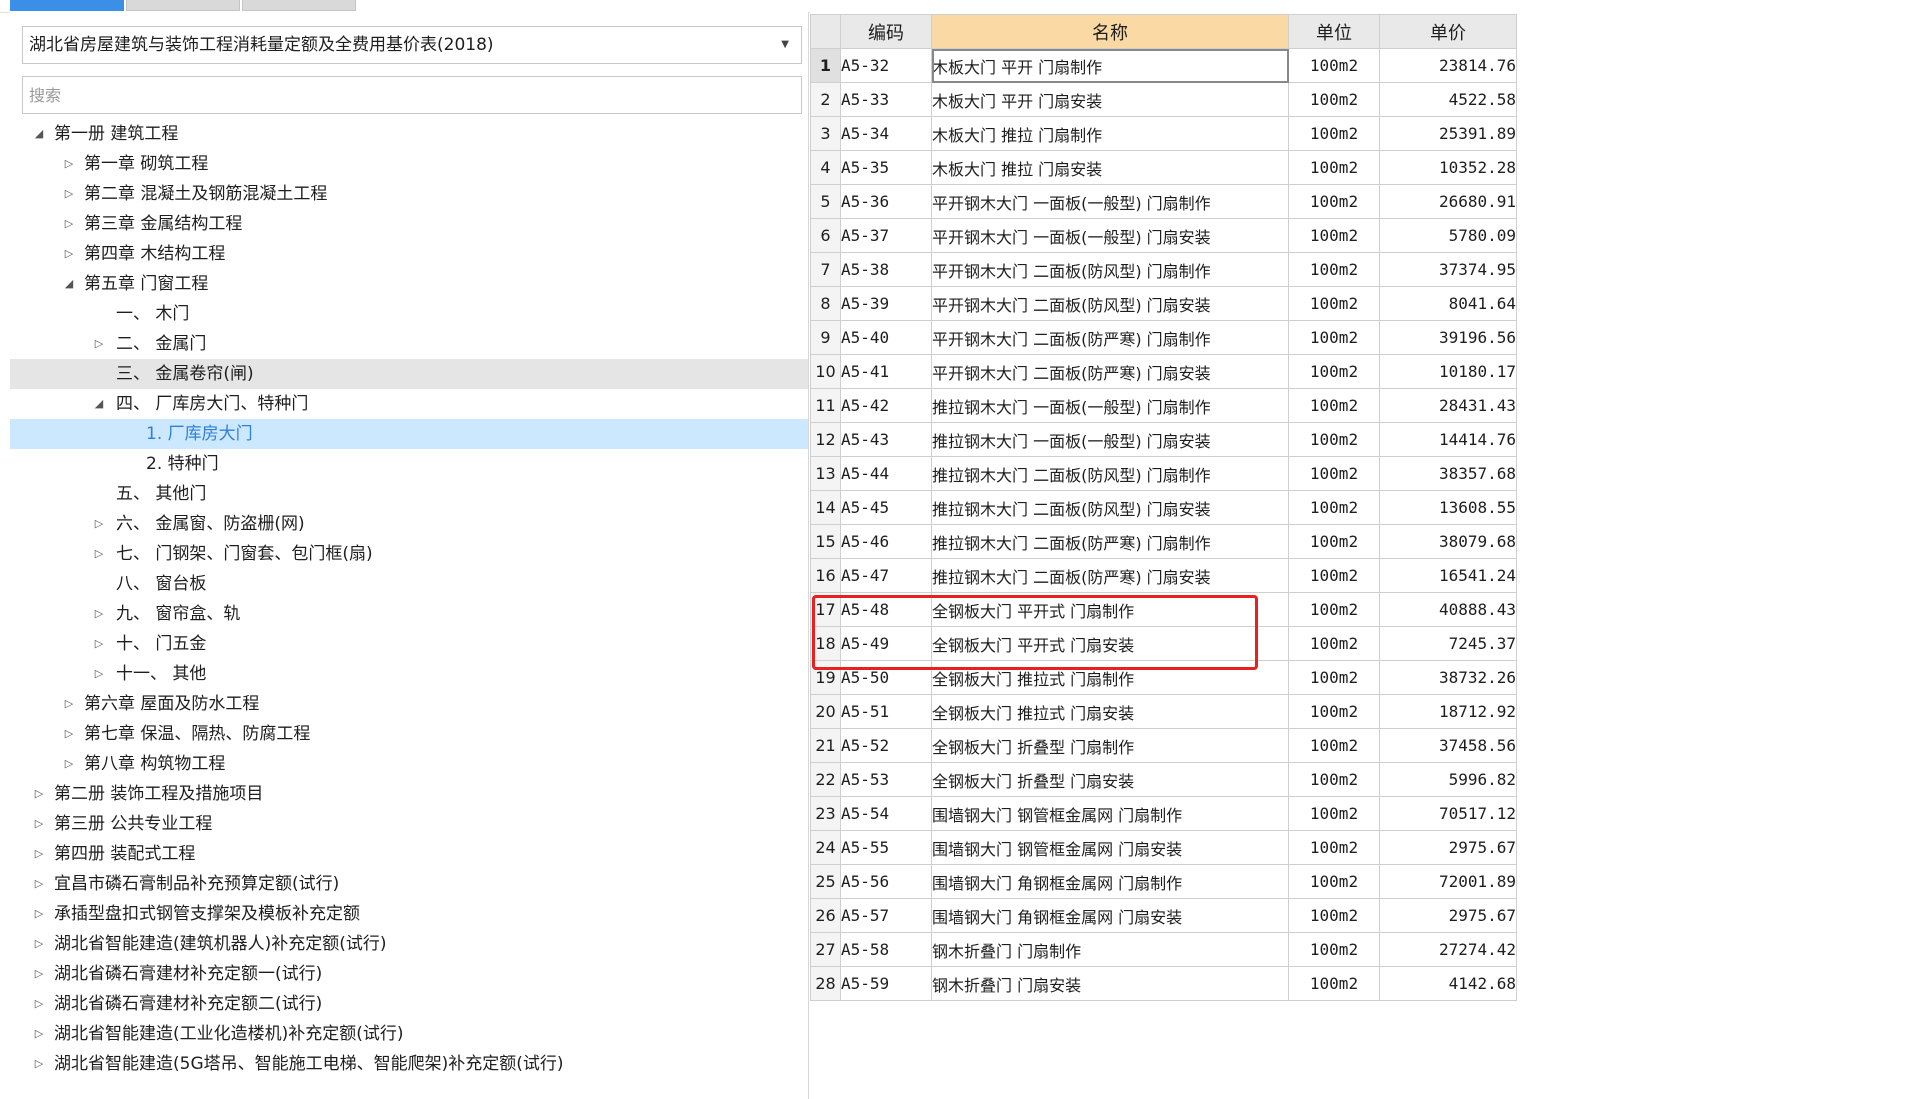  What do you see at coordinates (825, 473) in the screenshot?
I see `row-number: 13` at bounding box center [825, 473].